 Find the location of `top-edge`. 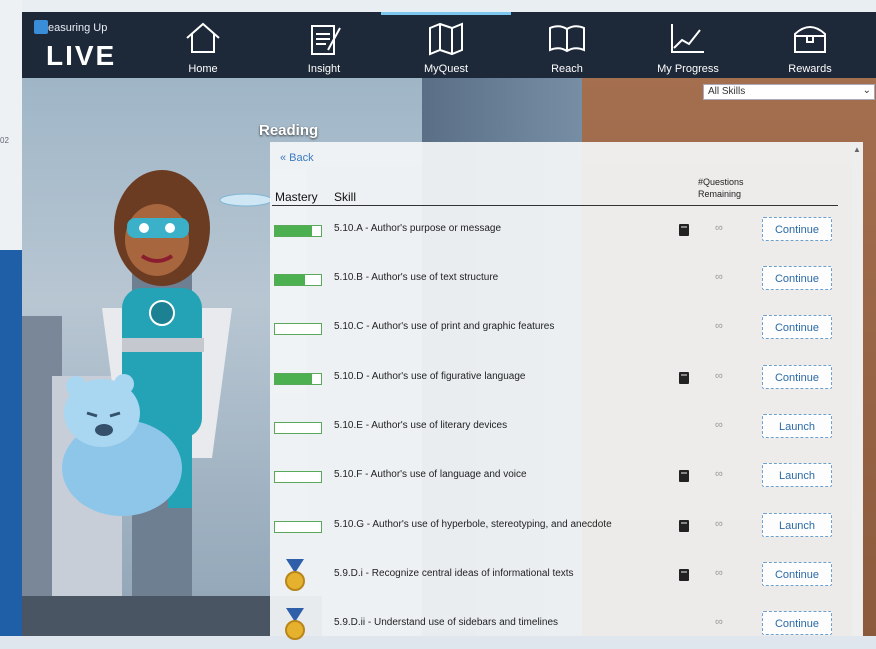

top-edge is located at coordinates (449, 6).